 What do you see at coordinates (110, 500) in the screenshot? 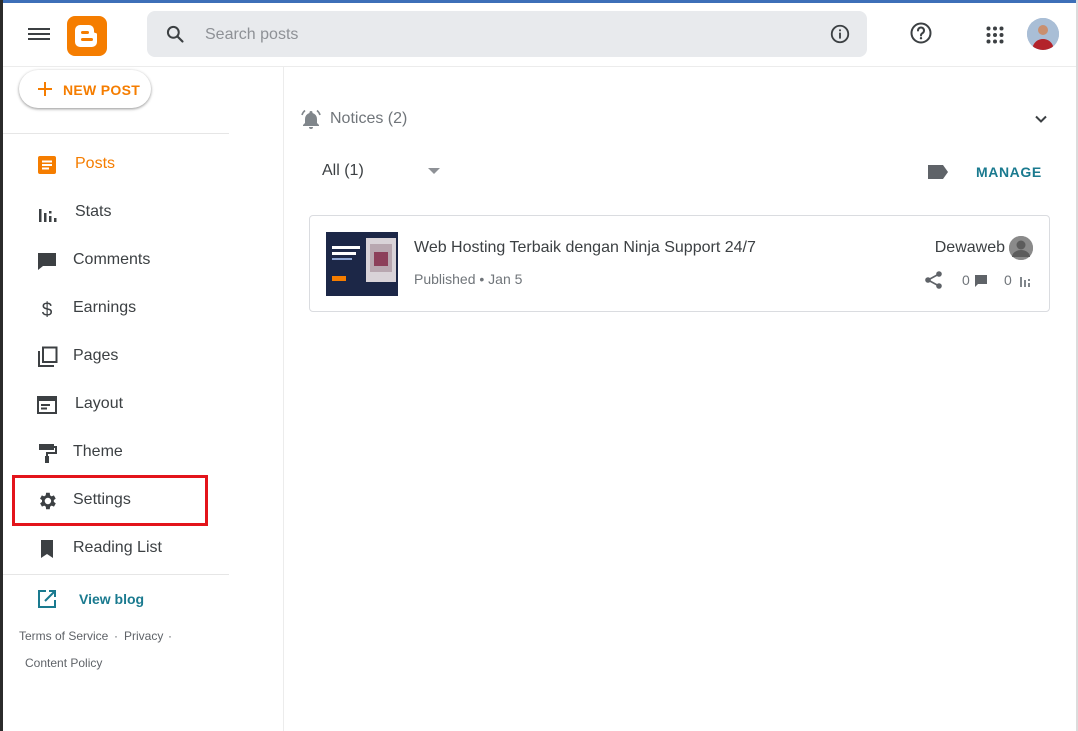
I see `settings-highlight-box` at bounding box center [110, 500].